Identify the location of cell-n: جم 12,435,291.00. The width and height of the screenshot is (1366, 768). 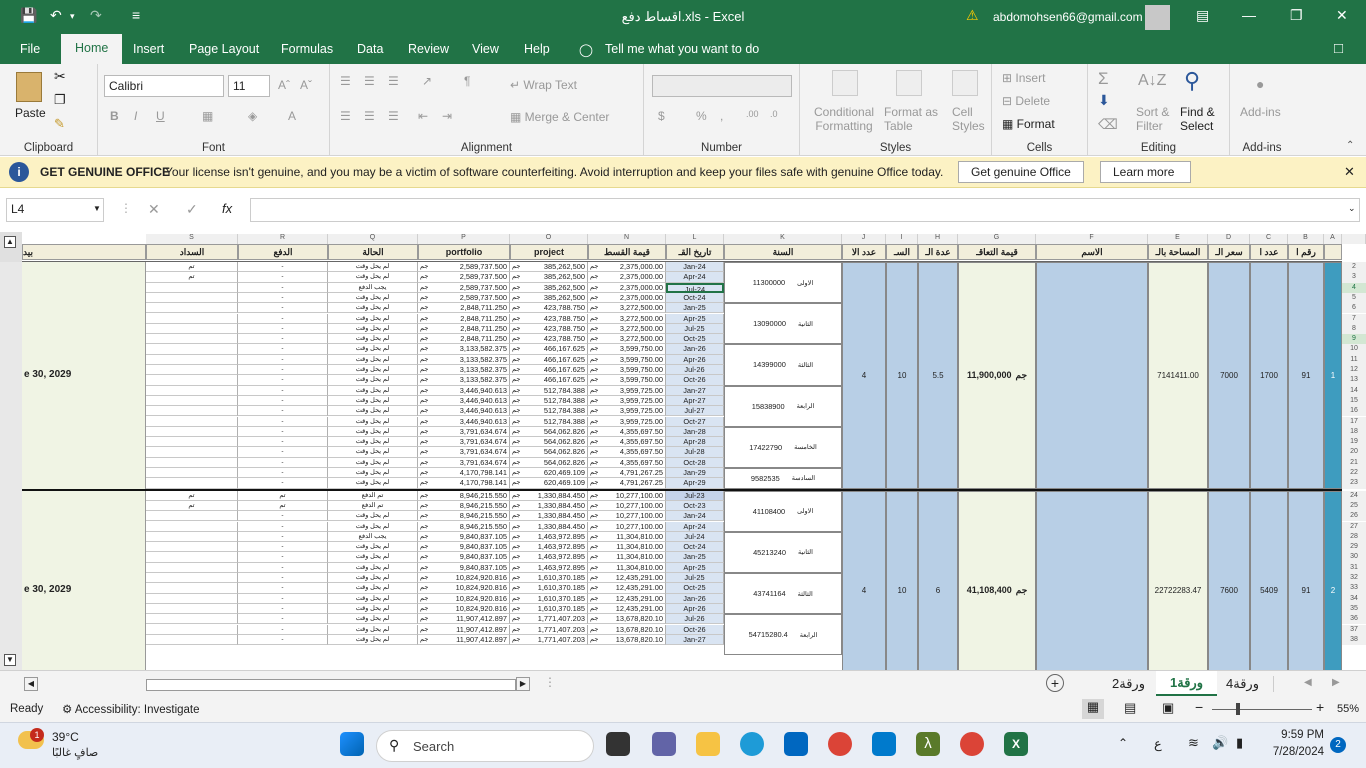
(627, 578).